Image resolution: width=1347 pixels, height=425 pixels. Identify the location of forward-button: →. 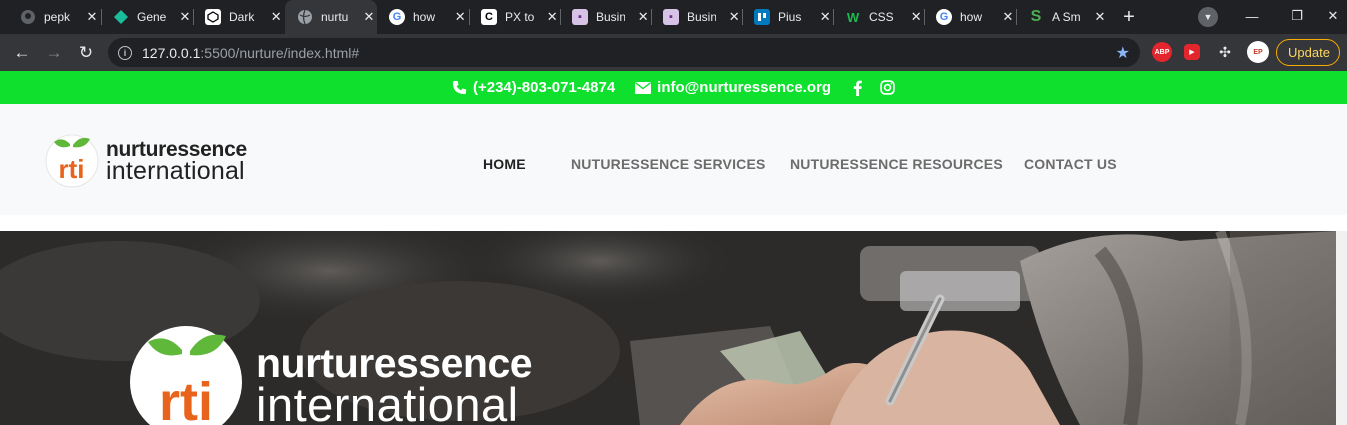
(54, 53).